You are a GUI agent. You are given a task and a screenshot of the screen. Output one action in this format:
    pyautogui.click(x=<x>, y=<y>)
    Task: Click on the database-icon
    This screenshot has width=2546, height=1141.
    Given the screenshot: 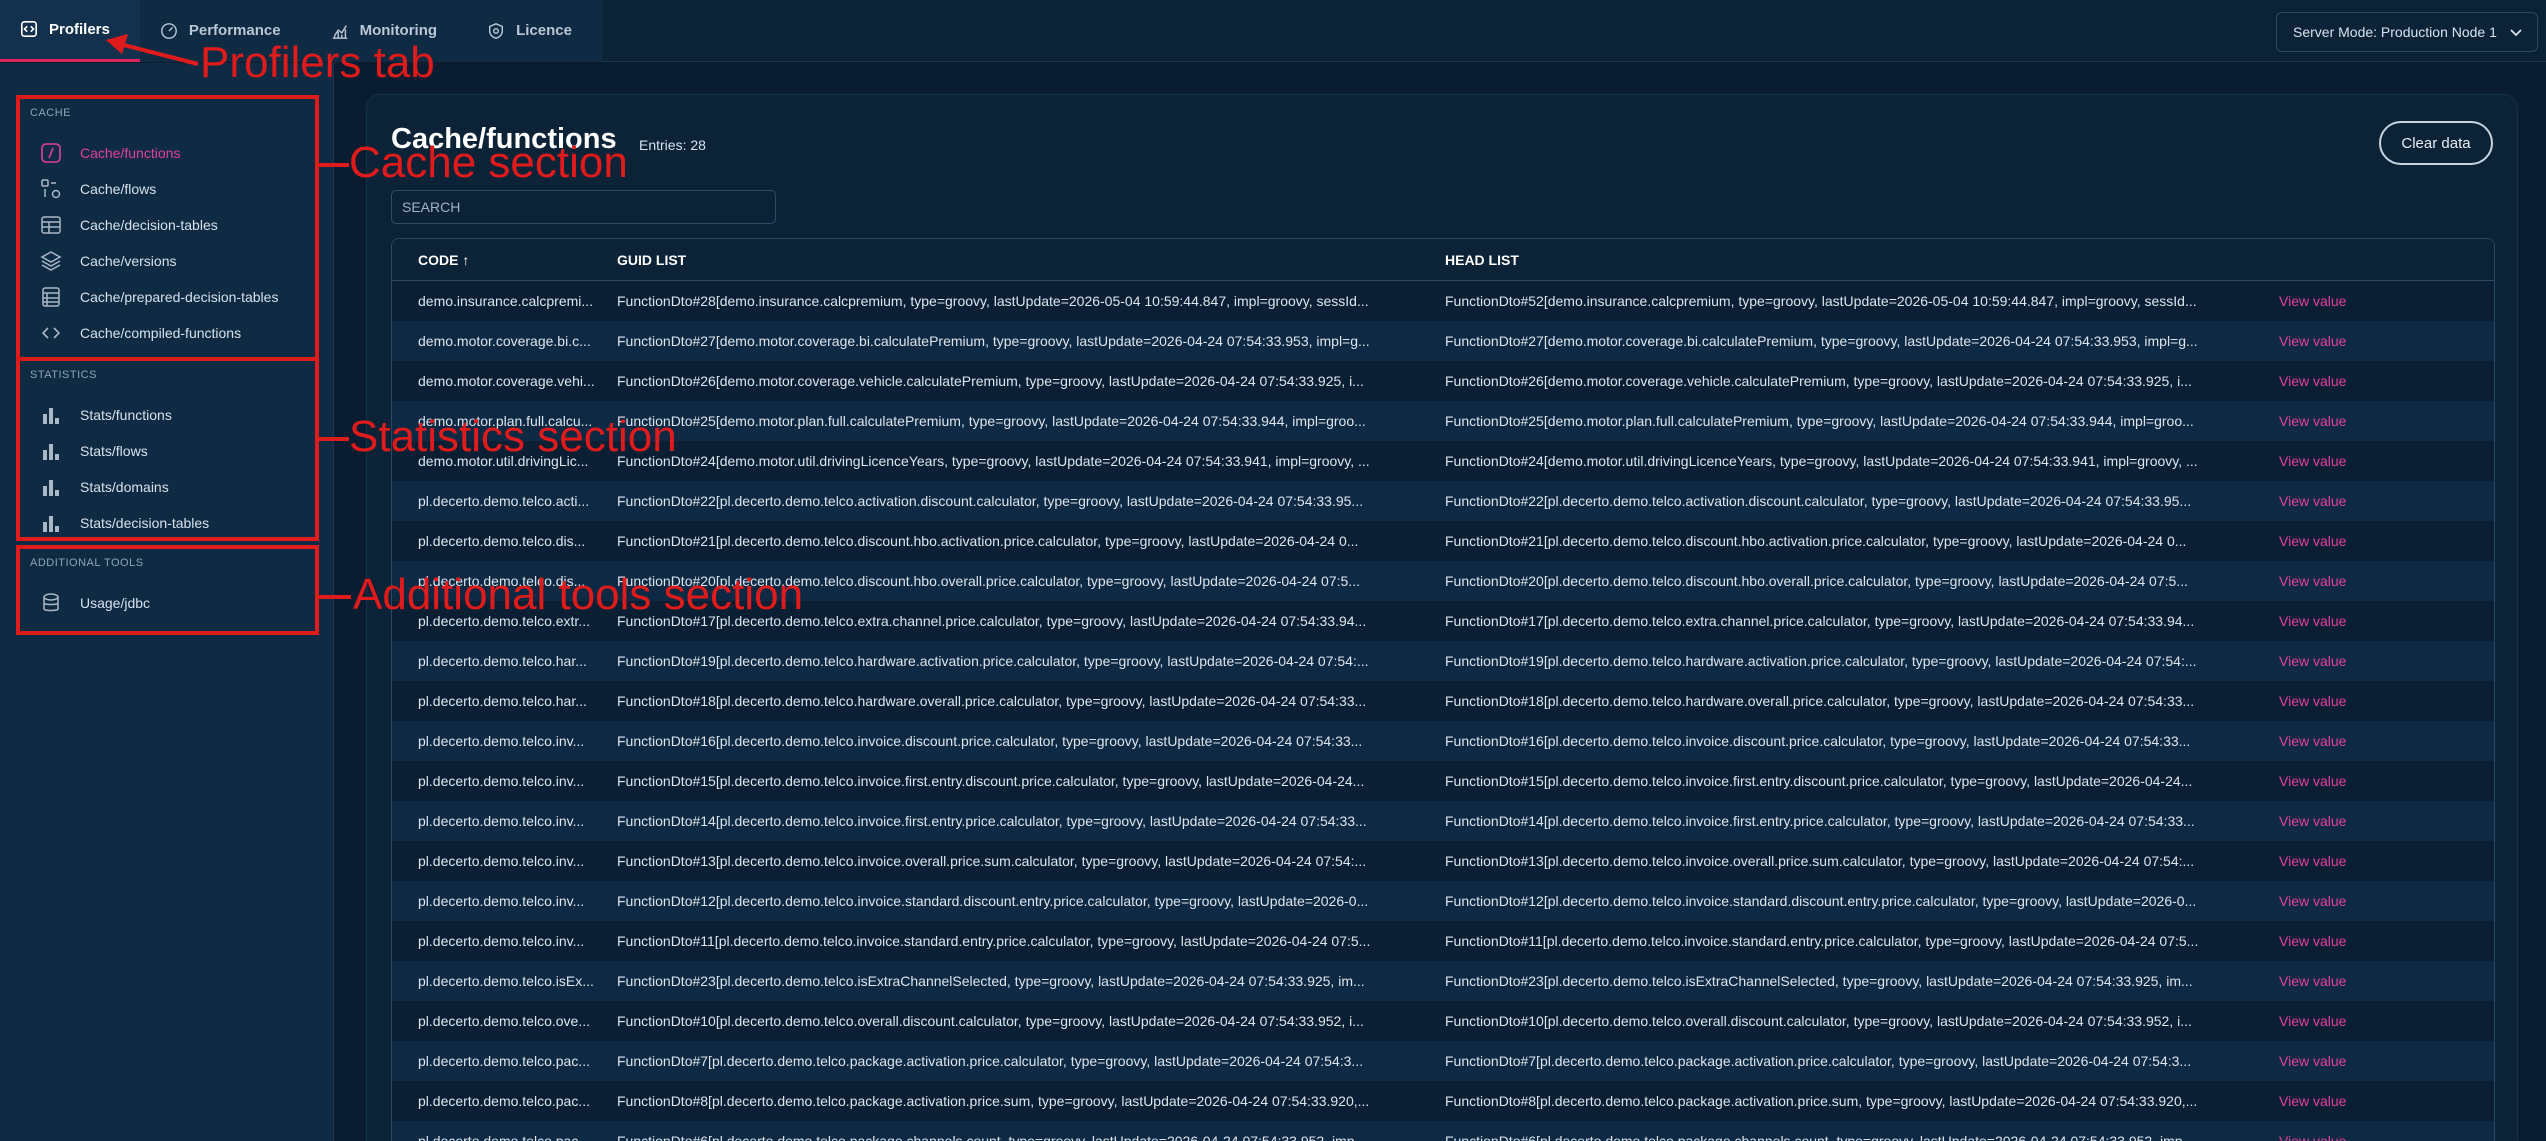 What is the action you would take?
    pyautogui.click(x=51, y=602)
    